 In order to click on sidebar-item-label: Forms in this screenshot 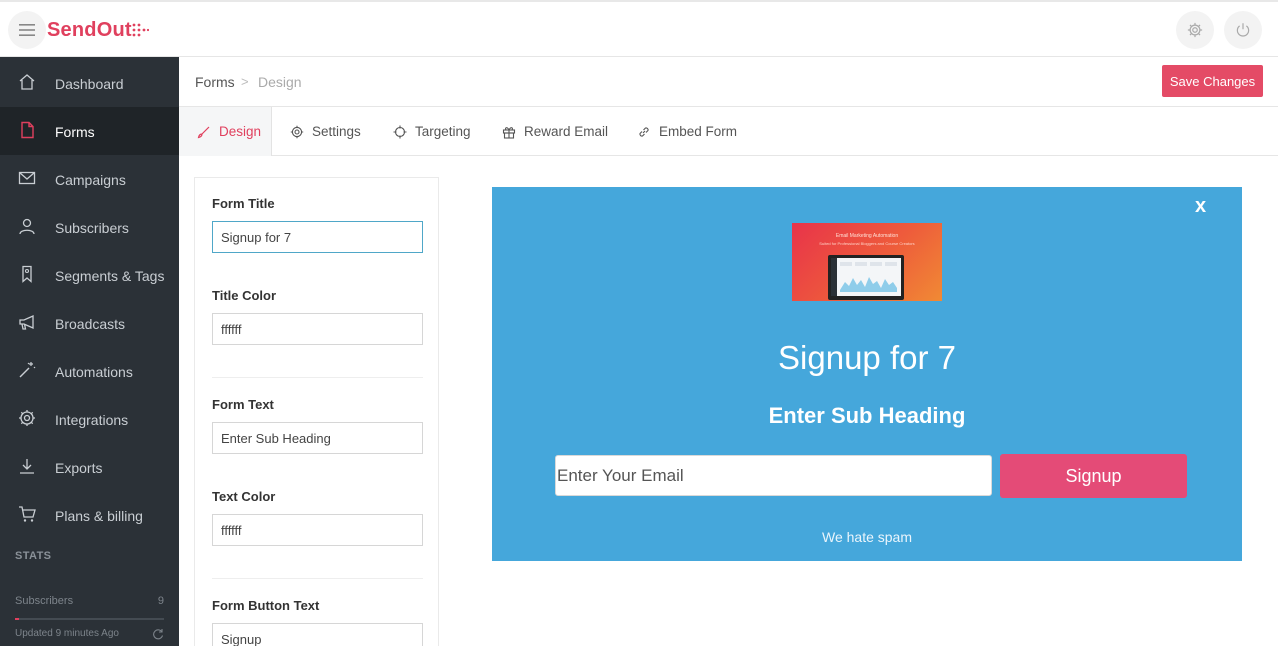, I will do `click(75, 132)`.